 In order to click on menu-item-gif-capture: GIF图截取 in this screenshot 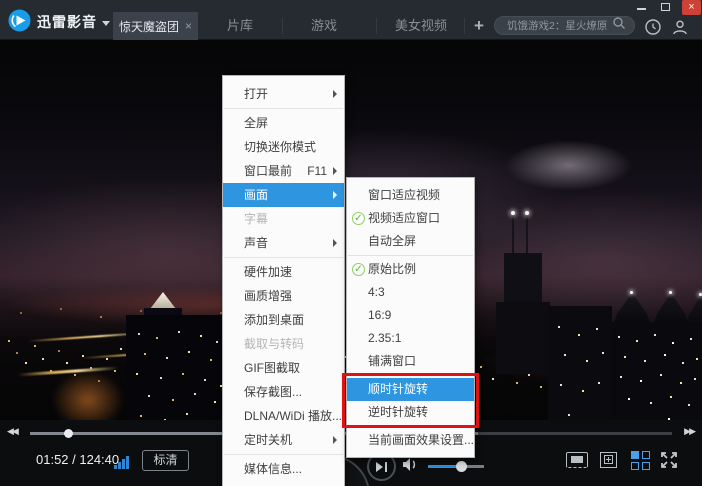, I will do `click(283, 368)`.